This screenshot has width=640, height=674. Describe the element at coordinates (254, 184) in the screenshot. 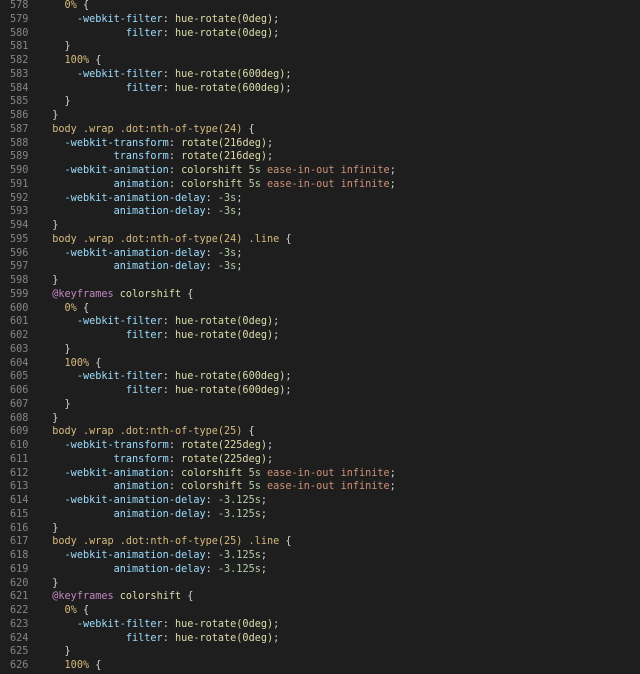

I see `code-token: 5s` at that location.